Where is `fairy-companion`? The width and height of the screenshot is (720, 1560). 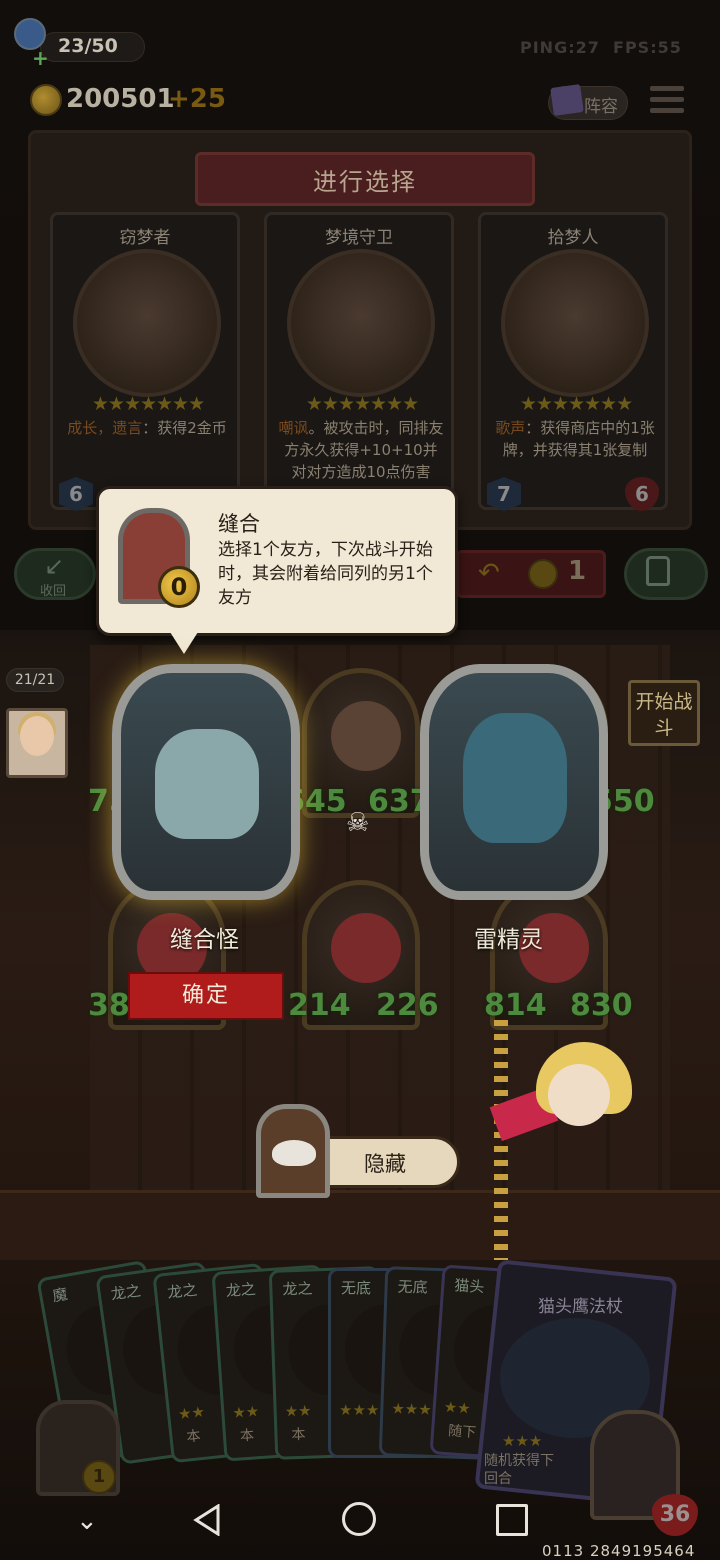
fairy-companion is located at coordinates (579, 1095).